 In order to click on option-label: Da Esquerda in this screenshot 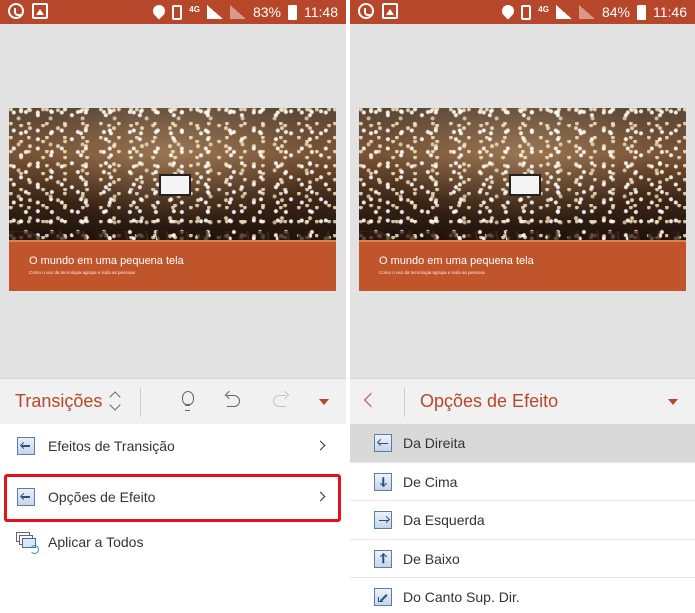, I will do `click(444, 520)`.